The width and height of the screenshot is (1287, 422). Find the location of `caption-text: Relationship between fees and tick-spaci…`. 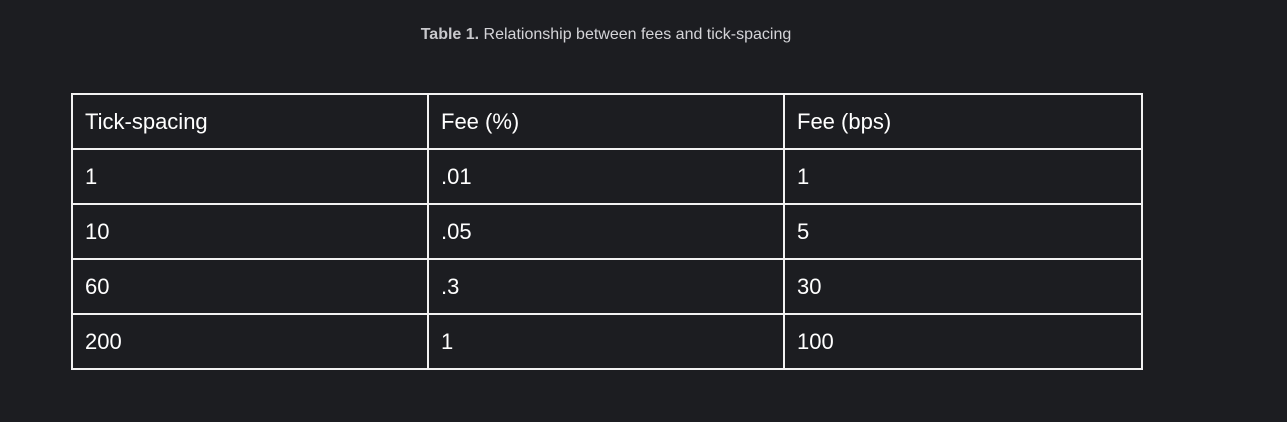

caption-text: Relationship between fees and tick-spaci… is located at coordinates (635, 34).